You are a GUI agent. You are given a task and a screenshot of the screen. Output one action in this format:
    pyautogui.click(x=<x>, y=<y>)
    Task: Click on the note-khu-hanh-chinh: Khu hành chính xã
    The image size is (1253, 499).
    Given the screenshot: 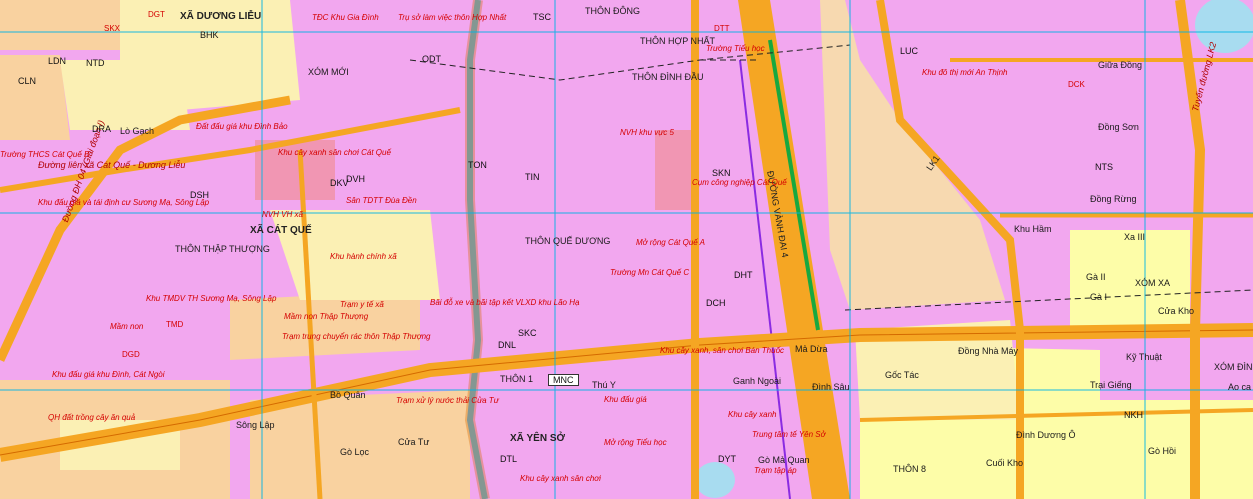 What is the action you would take?
    pyautogui.click(x=363, y=256)
    